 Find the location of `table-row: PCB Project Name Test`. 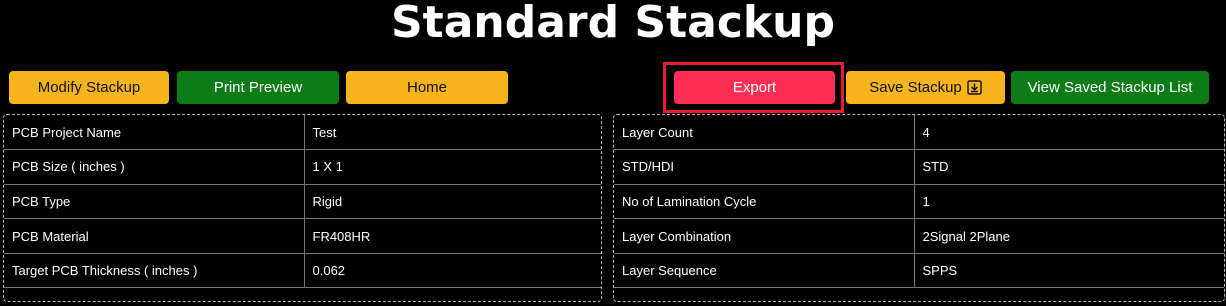

table-row: PCB Project Name Test is located at coordinates (302, 133).